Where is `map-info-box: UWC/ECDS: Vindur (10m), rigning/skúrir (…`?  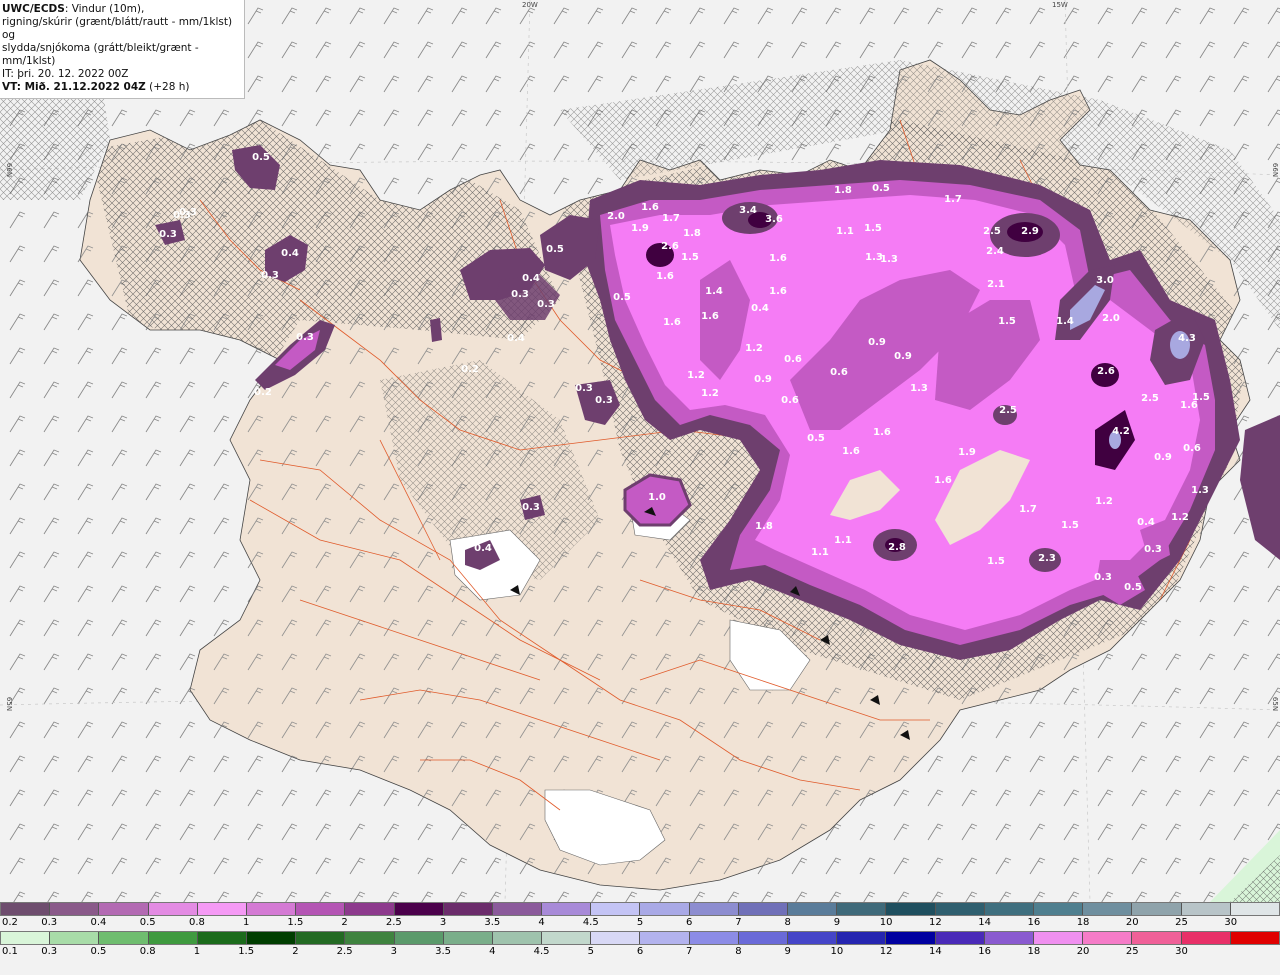 map-info-box: UWC/ECDS: Vindur (10m), rigning/skúrir (… is located at coordinates (122, 49).